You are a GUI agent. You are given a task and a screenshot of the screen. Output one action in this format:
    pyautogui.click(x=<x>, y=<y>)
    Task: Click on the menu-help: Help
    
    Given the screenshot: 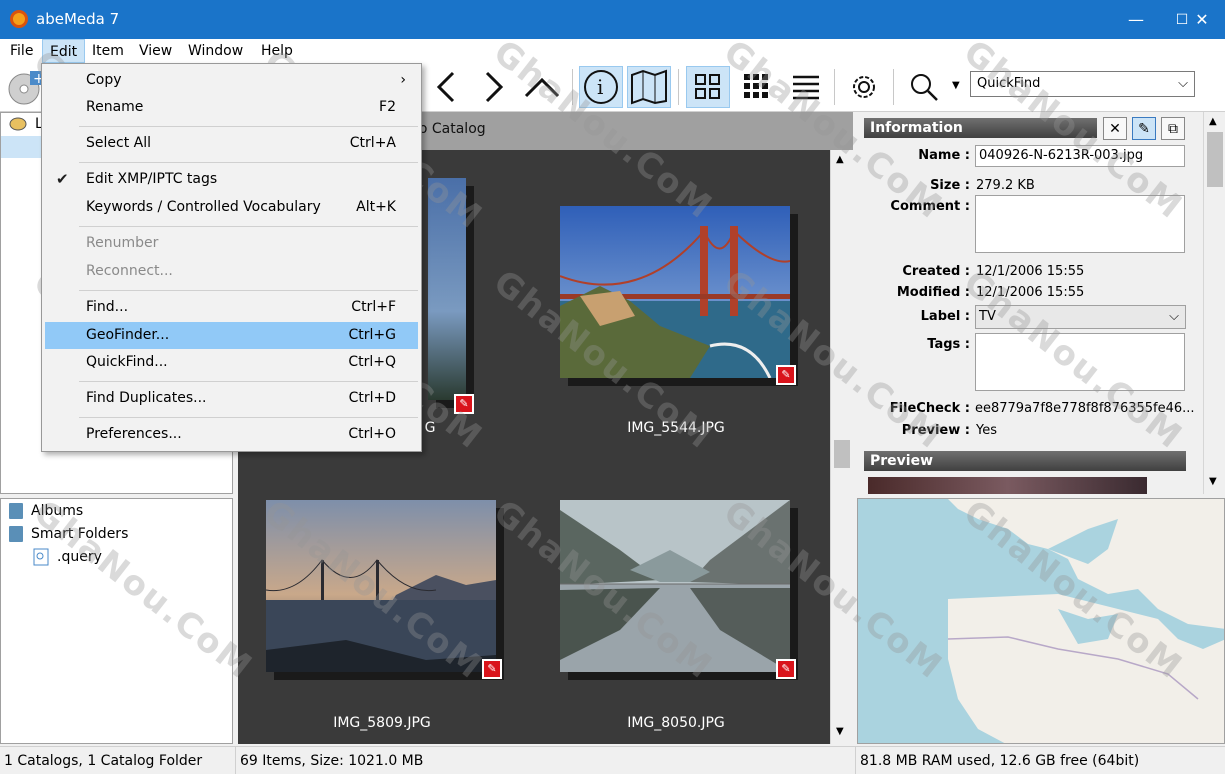 What is the action you would take?
    pyautogui.click(x=277, y=51)
    